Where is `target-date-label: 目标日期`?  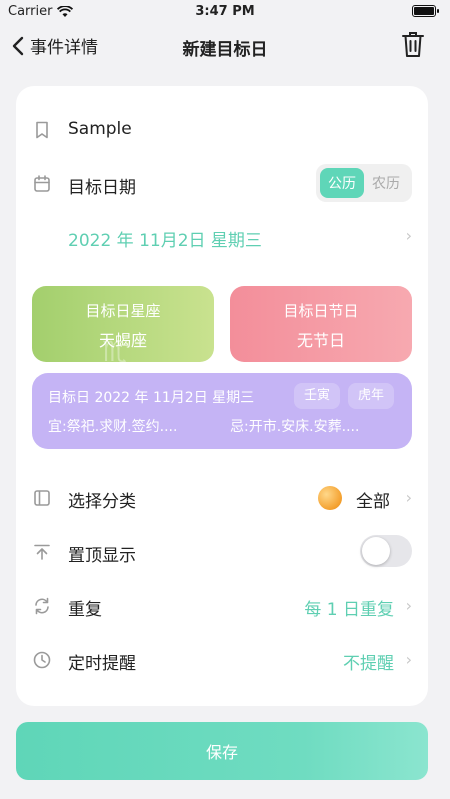
target-date-label: 目标日期 is located at coordinates (102, 188).